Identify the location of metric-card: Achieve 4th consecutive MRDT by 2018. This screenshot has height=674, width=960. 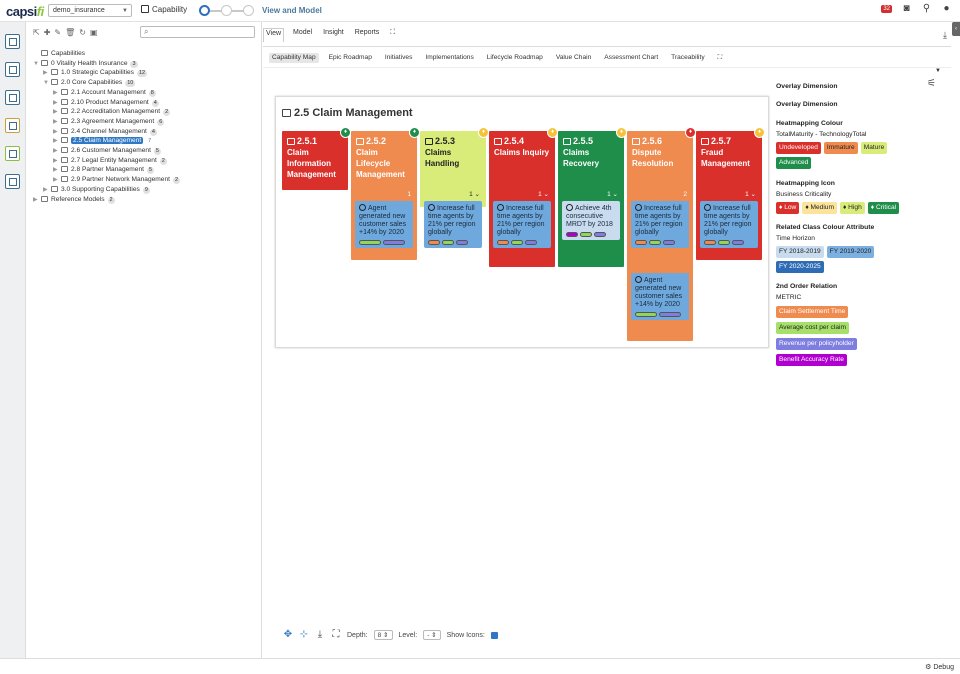
(591, 220).